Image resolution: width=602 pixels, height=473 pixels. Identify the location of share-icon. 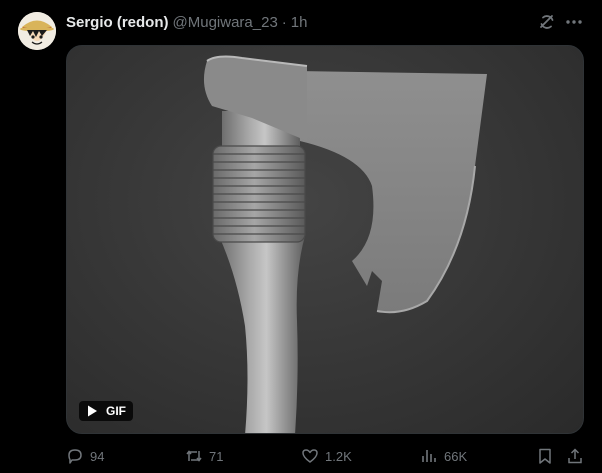
(575, 456).